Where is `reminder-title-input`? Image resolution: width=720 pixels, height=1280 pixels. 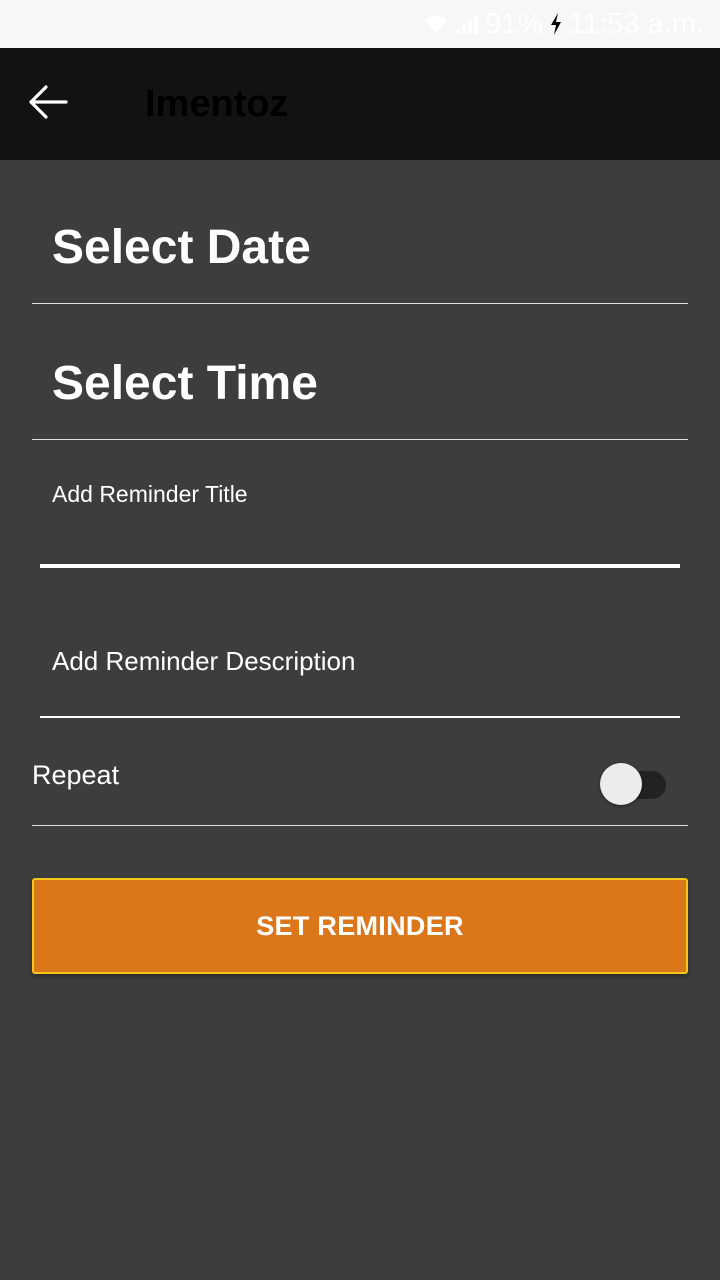
reminder-title-input is located at coordinates (362, 494).